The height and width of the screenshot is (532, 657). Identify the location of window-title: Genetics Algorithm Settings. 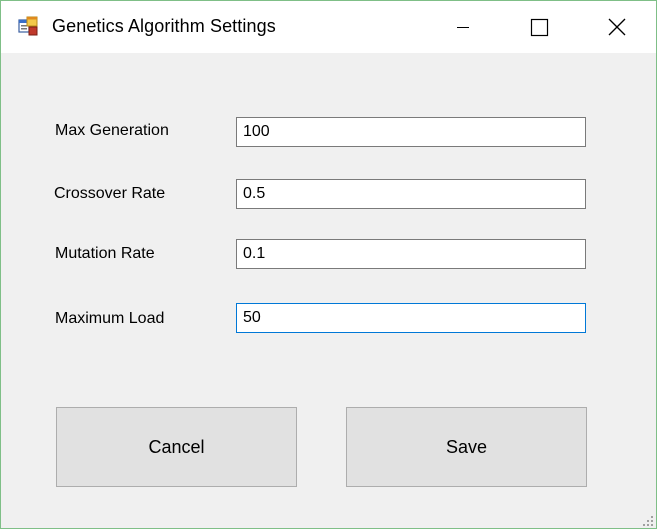
(164, 26).